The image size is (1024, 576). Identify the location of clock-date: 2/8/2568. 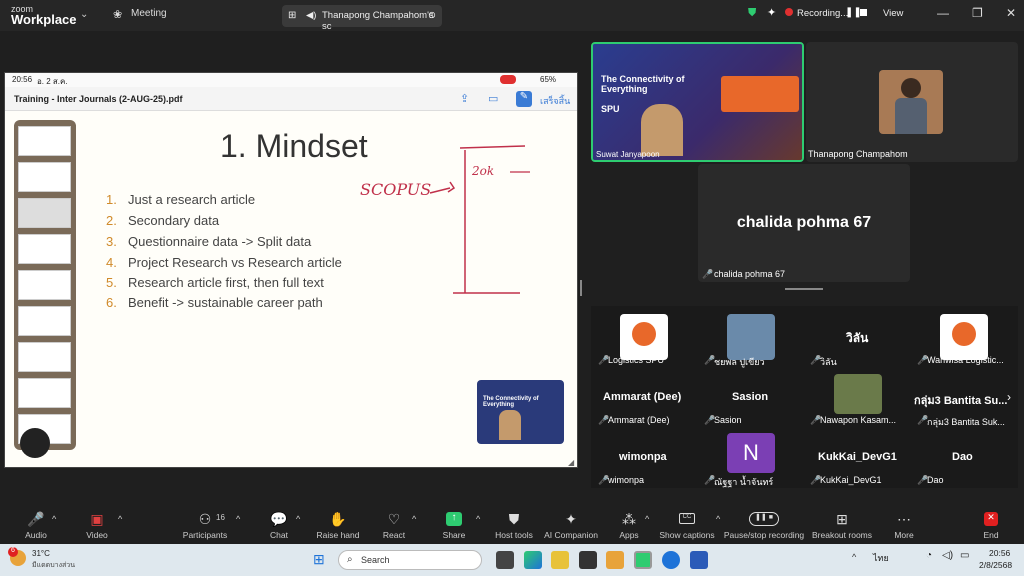
(995, 565).